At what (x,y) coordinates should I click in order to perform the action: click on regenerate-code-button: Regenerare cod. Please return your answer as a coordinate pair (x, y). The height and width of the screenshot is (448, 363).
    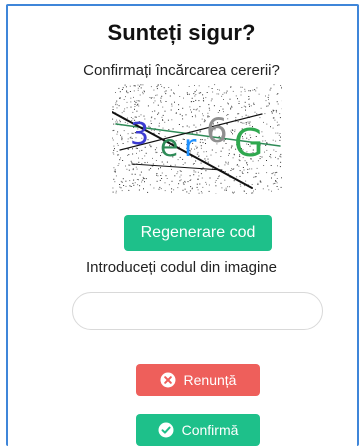
    Looking at the image, I should click on (198, 233).